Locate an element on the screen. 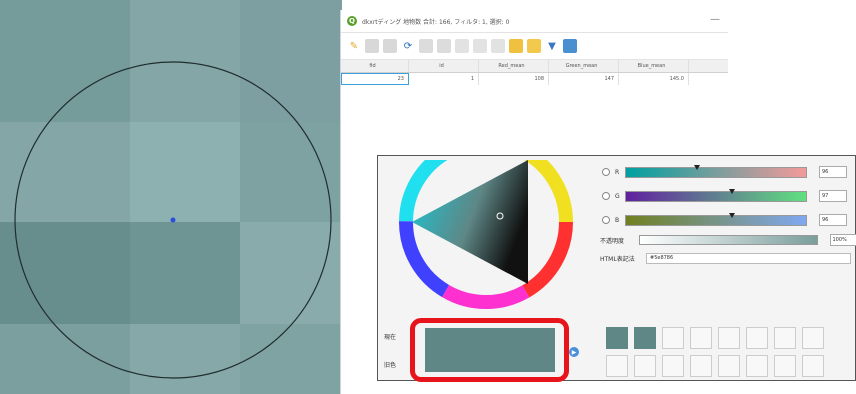 The width and height of the screenshot is (856, 394). current-color-label: 現在 is located at coordinates (390, 337).